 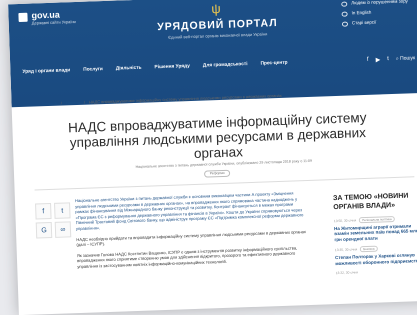 What do you see at coordinates (224, 183) in the screenshot?
I see `divider` at bounding box center [224, 183].